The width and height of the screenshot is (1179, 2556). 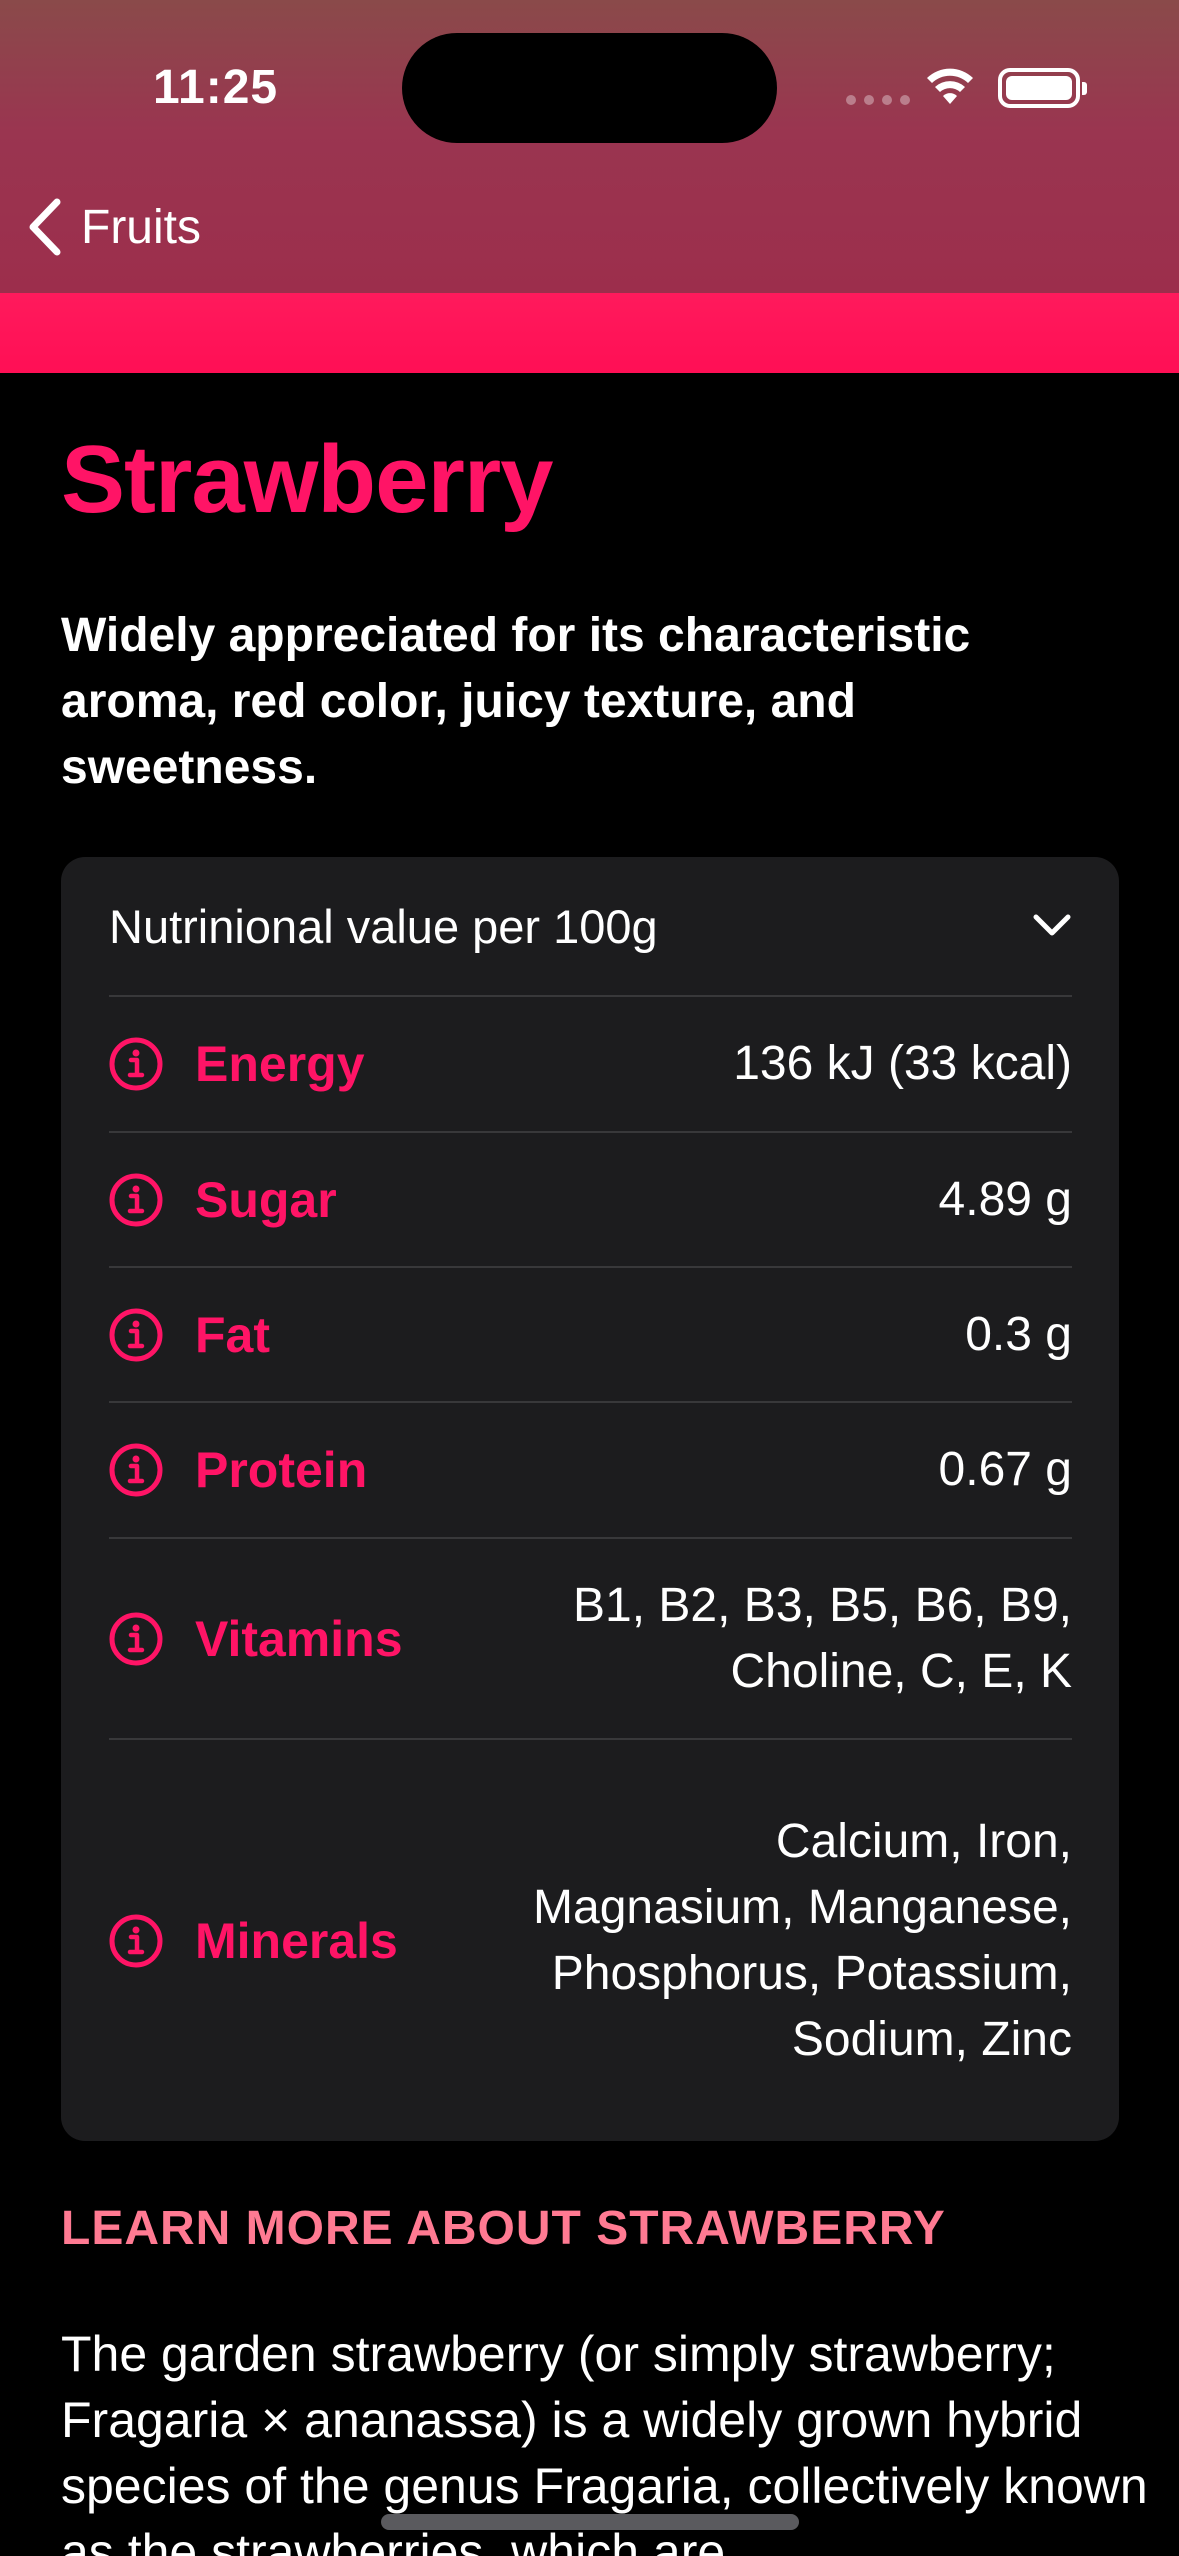 I want to click on nutrition-row-label: Minerals, so click(x=296, y=1940).